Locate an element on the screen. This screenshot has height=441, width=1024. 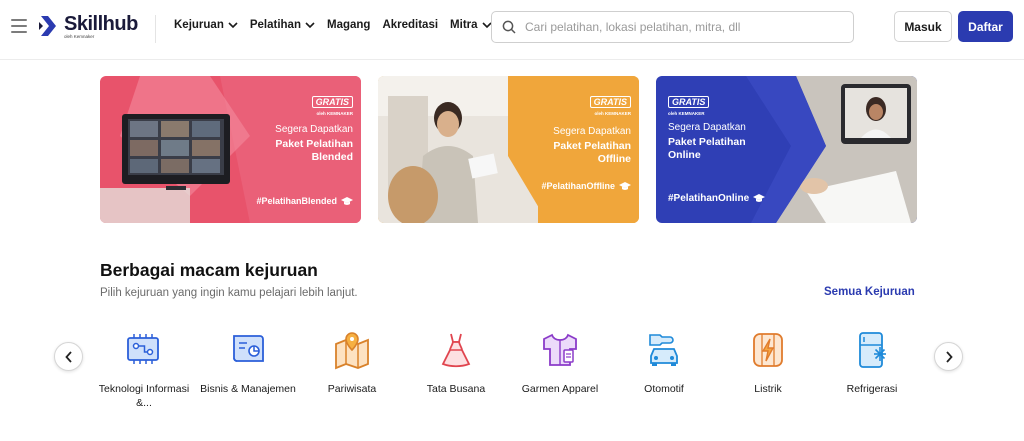
see-all-kejuruan-link: Semua Kejuruan is located at coordinates (869, 292).